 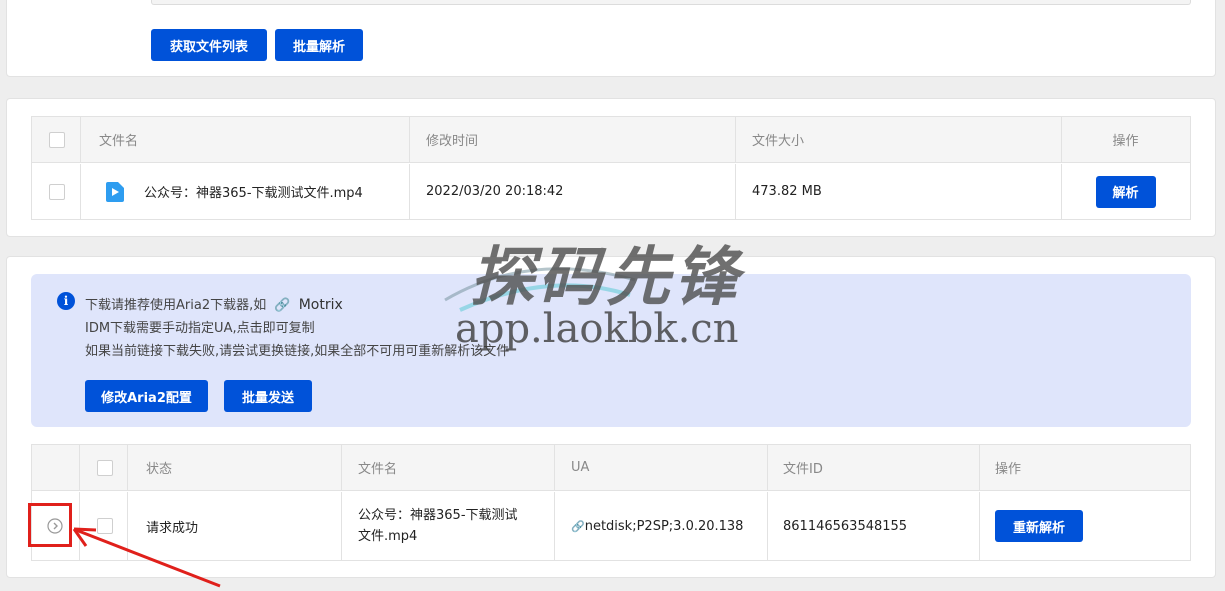 I want to click on notice-line3: 如果当前链接下载失败,请尝试更换链接,如果全部不可用可重新解析该文件, so click(x=297, y=351).